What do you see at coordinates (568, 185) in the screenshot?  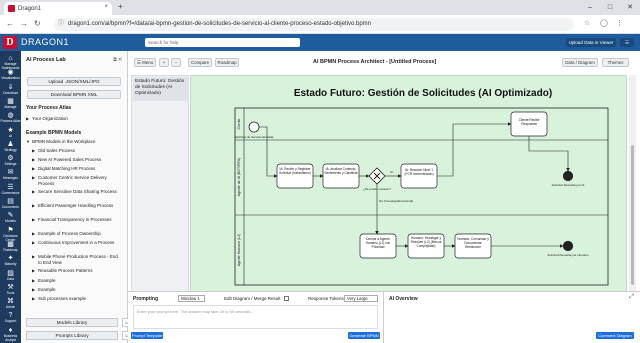 I see `end-event-ai-label: Solicitud Resuelta por IA` at bounding box center [568, 185].